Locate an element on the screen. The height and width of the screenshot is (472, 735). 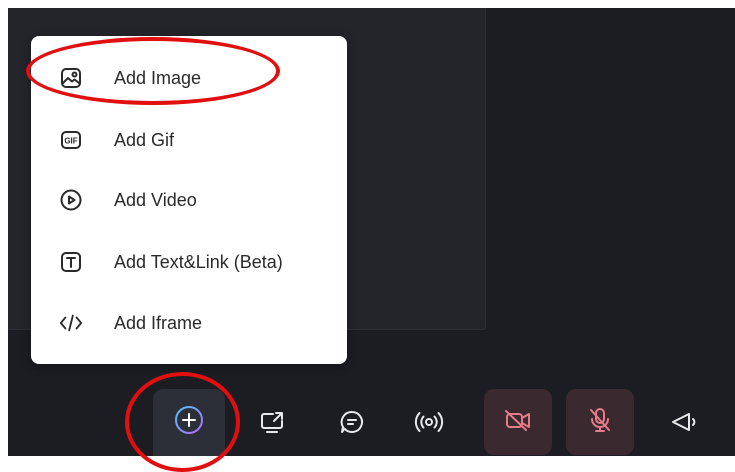
mic-toggle-button is located at coordinates (600, 422).